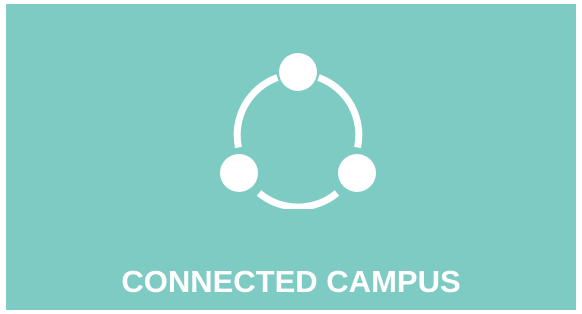 This screenshot has width=582, height=314. What do you see at coordinates (298, 129) in the screenshot?
I see `connection-network-icon` at bounding box center [298, 129].